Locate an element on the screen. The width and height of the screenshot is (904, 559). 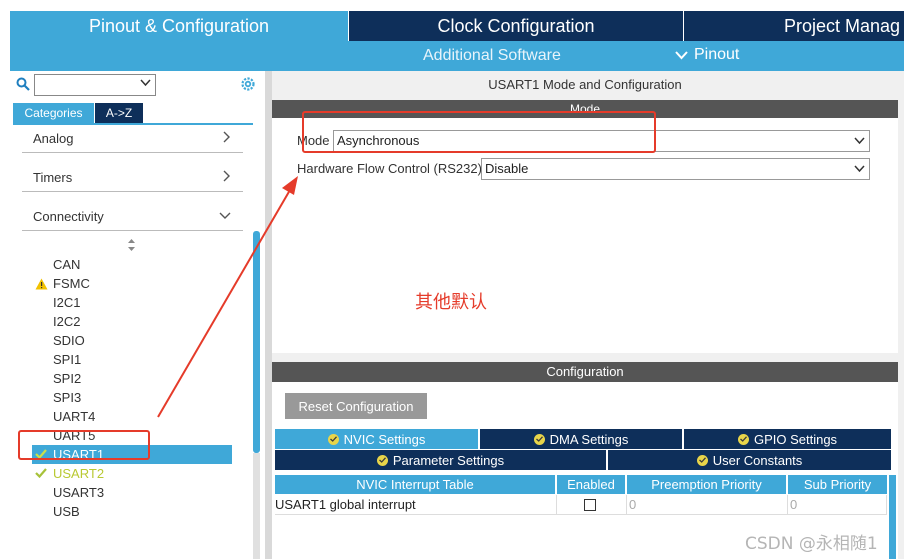
watermark: CSDN @永相随1 is located at coordinates (811, 544).